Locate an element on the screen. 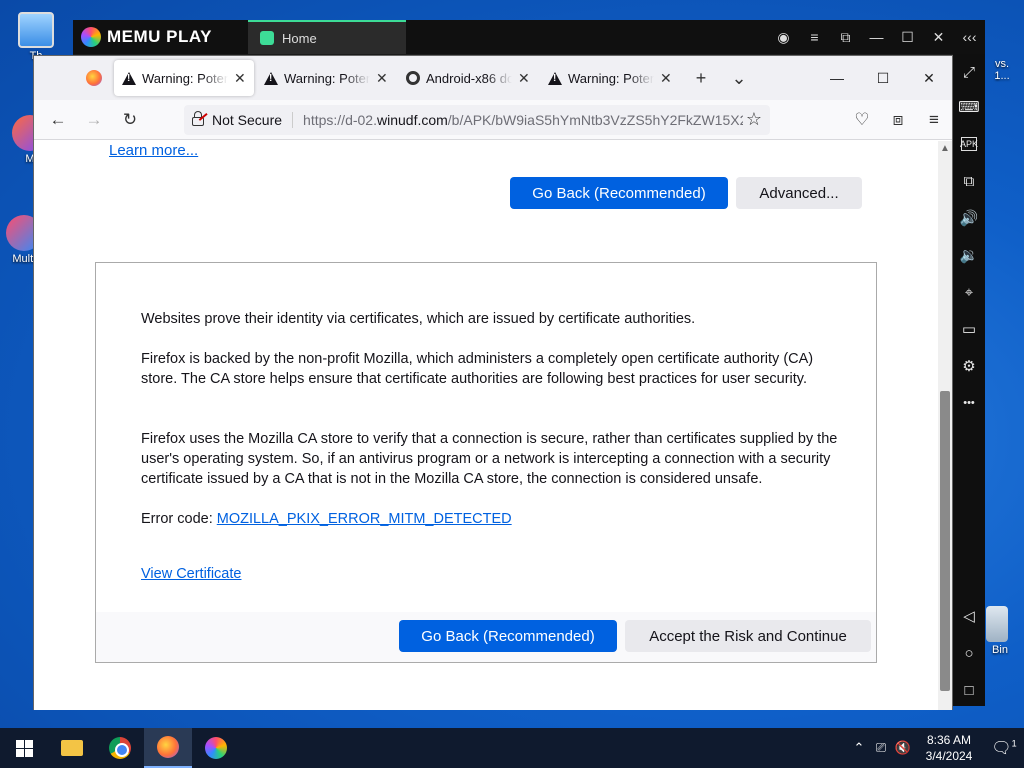  multi-window-icon: ⧉ is located at coordinates (969, 181).